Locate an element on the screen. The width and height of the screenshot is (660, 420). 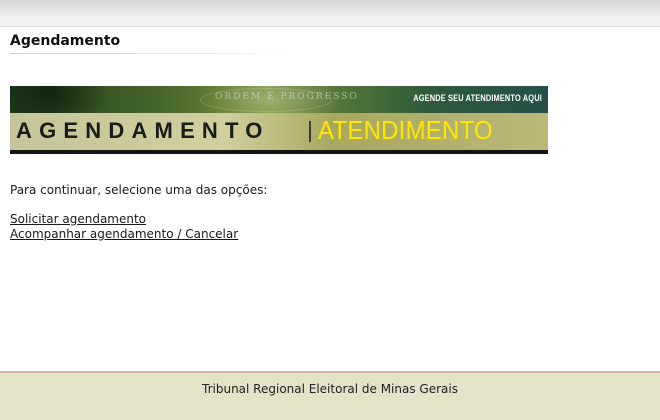
title-underline is located at coordinates (151, 53).